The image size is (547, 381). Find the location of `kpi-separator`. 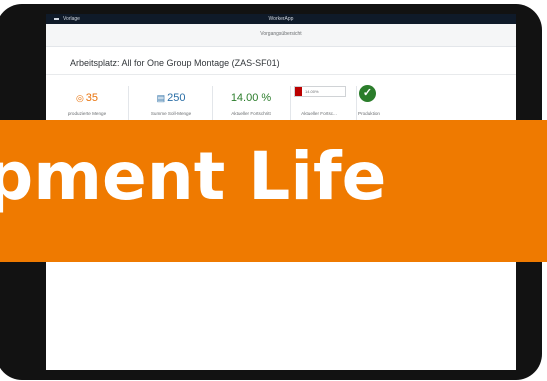

kpi-separator is located at coordinates (128, 103).